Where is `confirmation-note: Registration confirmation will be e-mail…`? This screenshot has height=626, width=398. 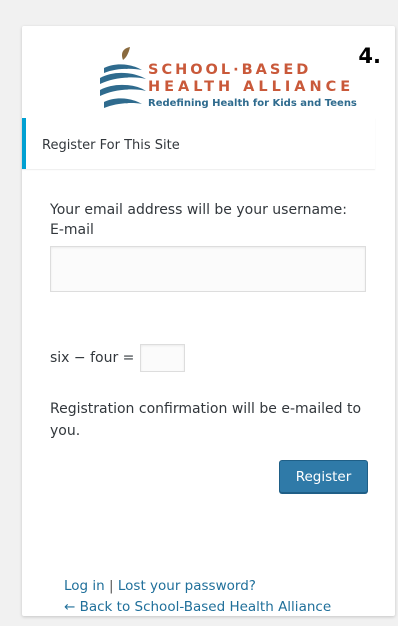 confirmation-note: Registration confirmation will be e-mail… is located at coordinates (206, 420).